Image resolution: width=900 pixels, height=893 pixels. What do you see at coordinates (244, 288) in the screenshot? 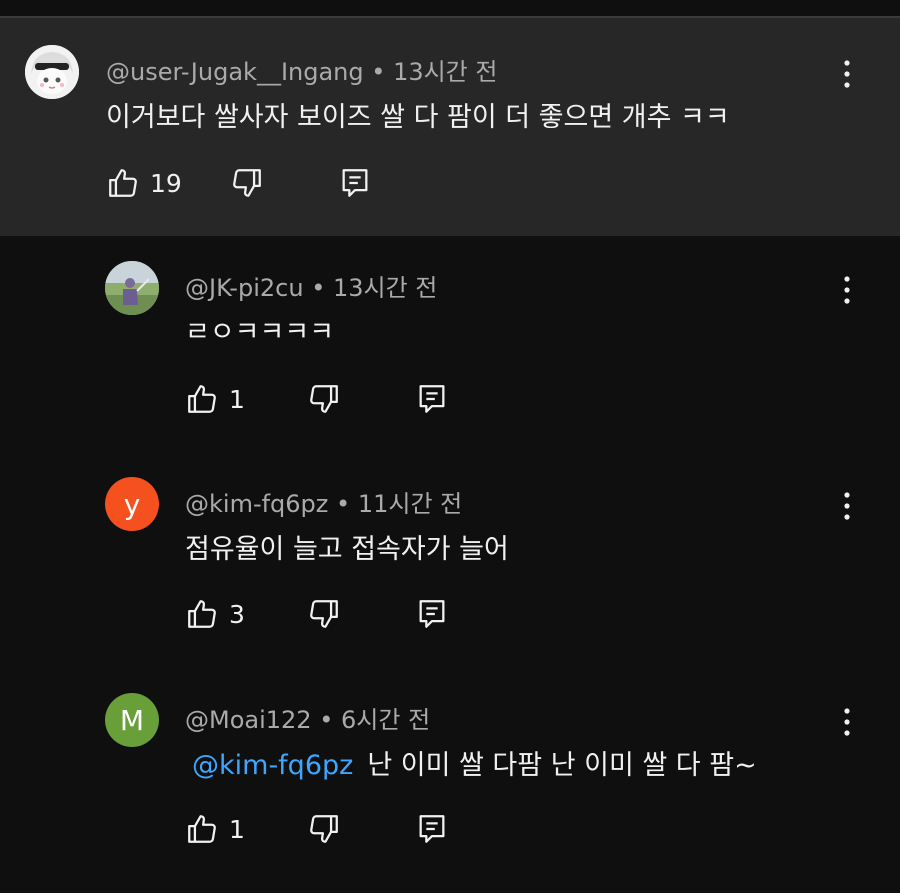
I see `author-name: @JK-pi2cu` at bounding box center [244, 288].